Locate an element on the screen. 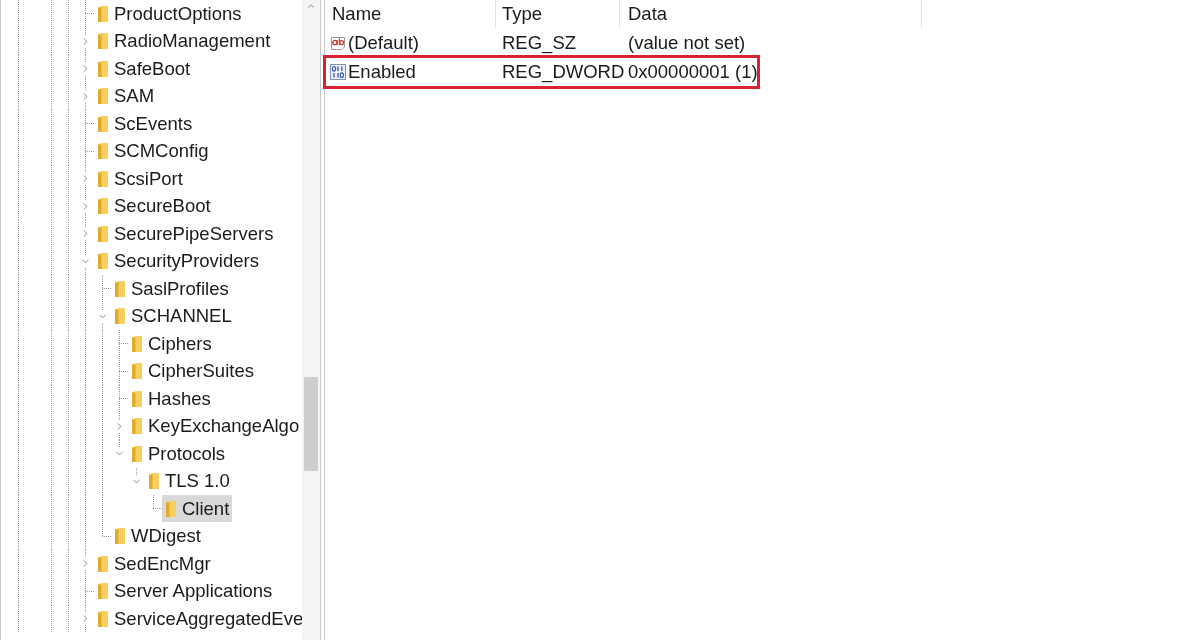 The height and width of the screenshot is (640, 1200). tree-item: SecurityProviders is located at coordinates (178, 261).